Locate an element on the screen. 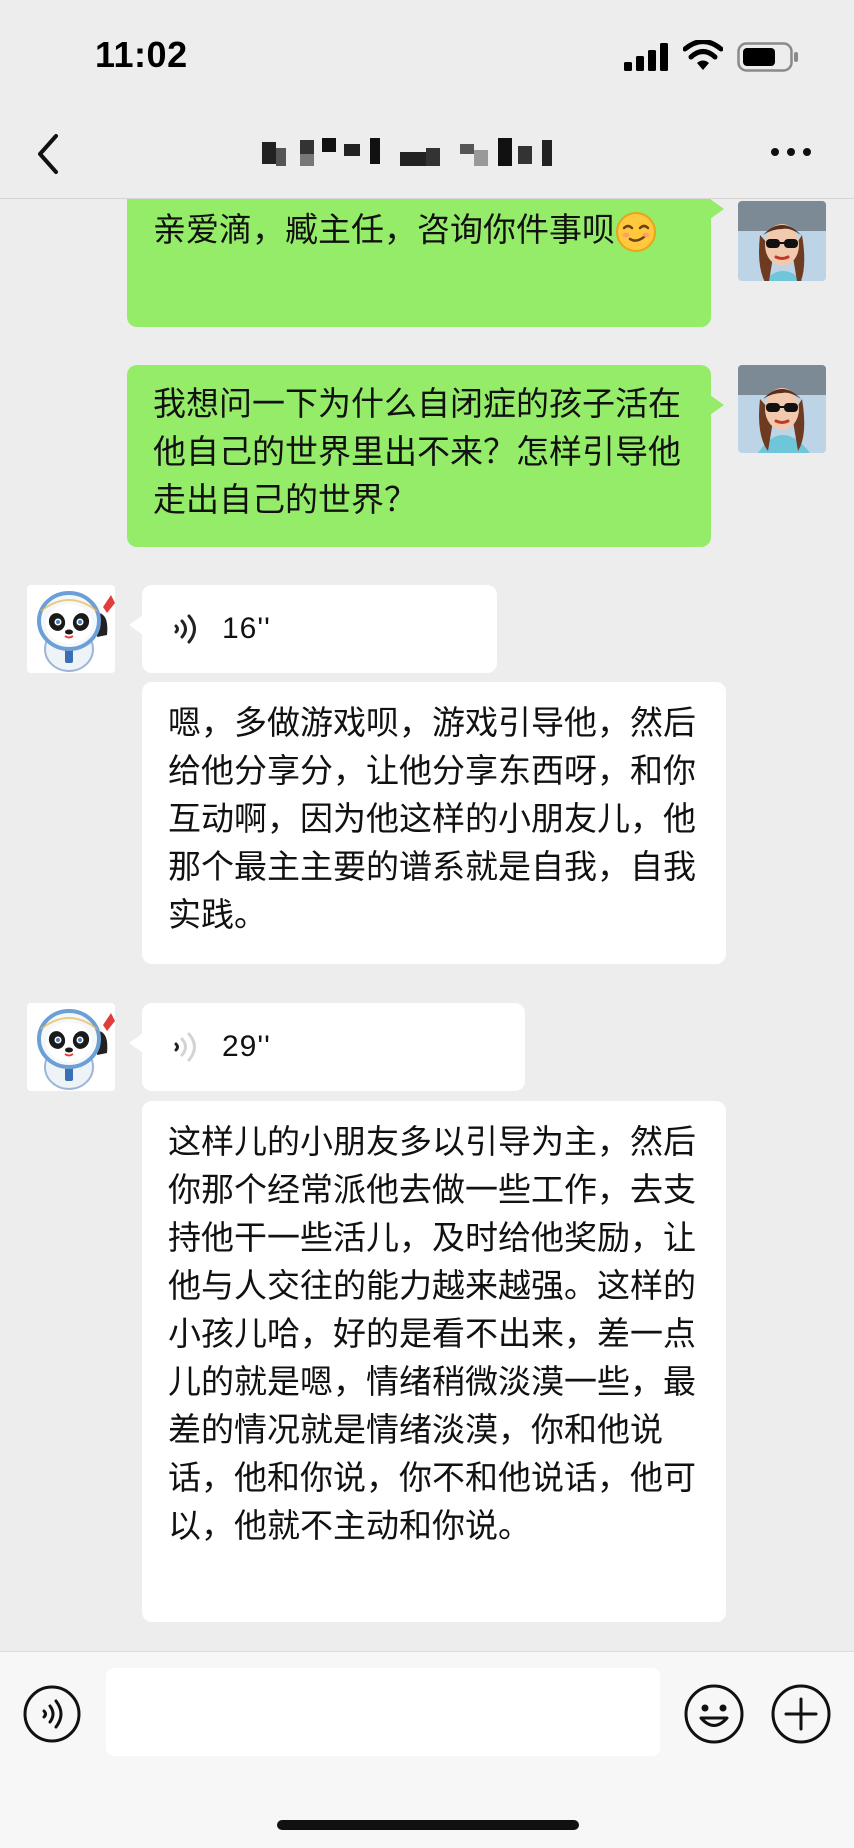  message-text: 亲爱滴，臧主任，咨询你件事呗 is located at coordinates (384, 229).